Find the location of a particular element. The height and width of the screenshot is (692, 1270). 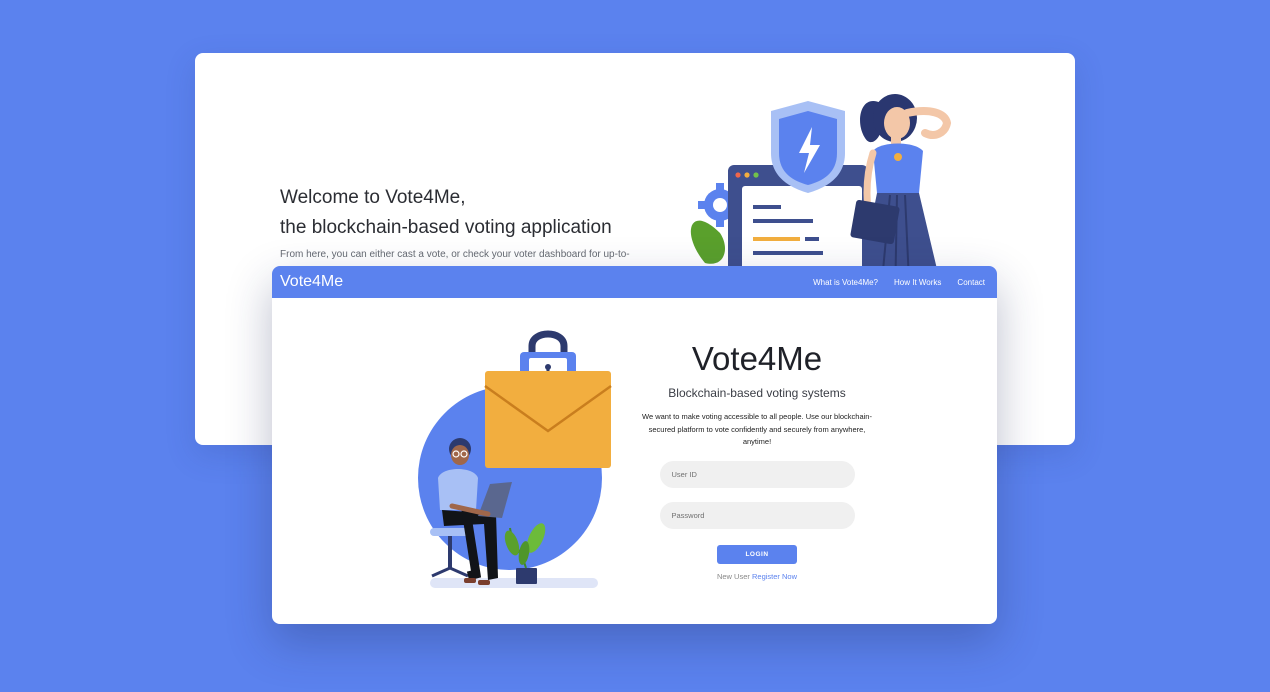

shield-bolt-icon is located at coordinates (808, 147).